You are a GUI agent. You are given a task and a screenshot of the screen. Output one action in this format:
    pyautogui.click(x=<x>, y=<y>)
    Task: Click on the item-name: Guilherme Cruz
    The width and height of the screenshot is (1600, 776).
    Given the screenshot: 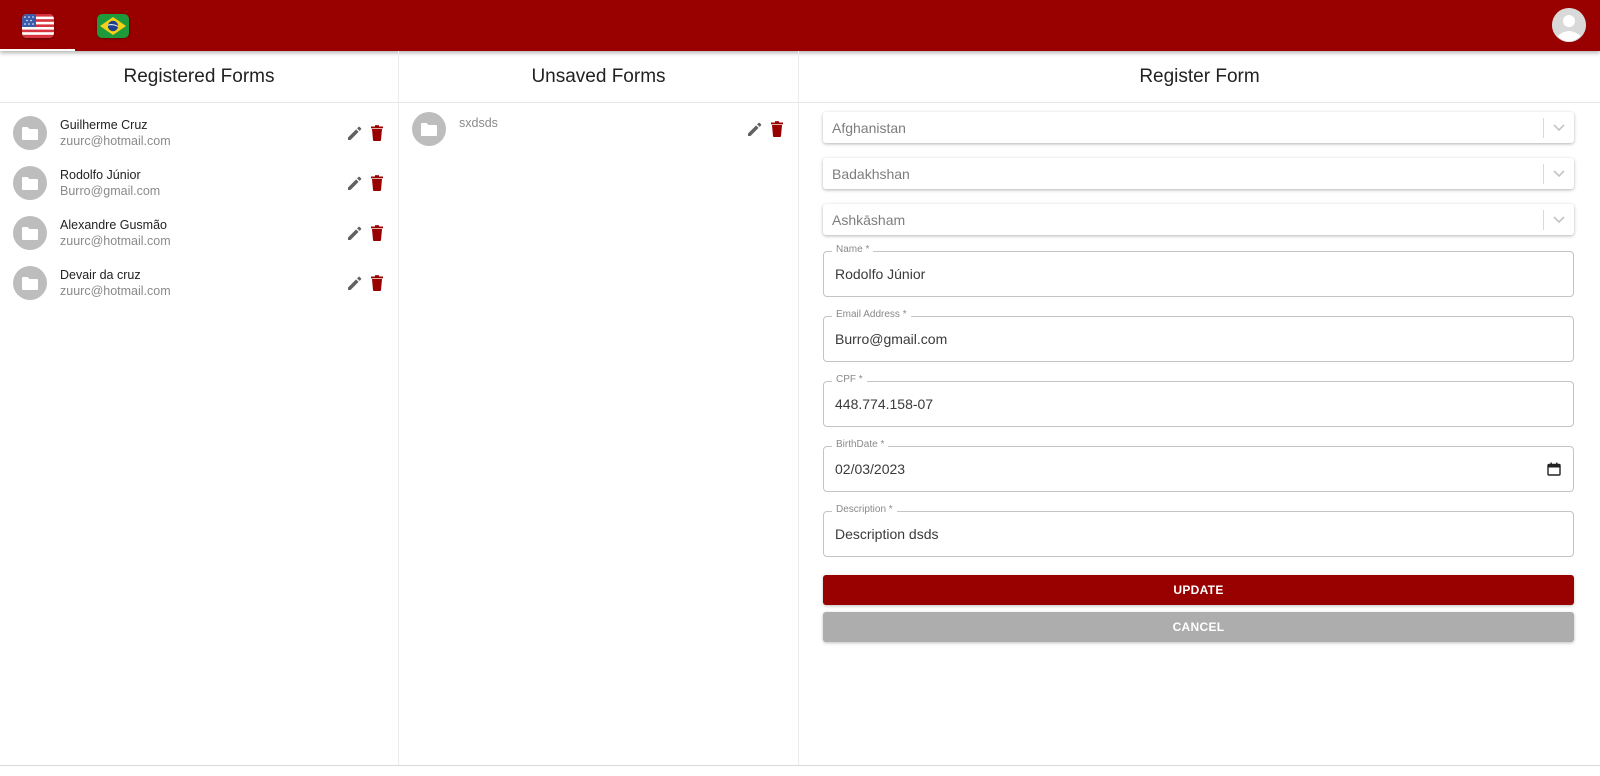 What is the action you would take?
    pyautogui.click(x=104, y=125)
    